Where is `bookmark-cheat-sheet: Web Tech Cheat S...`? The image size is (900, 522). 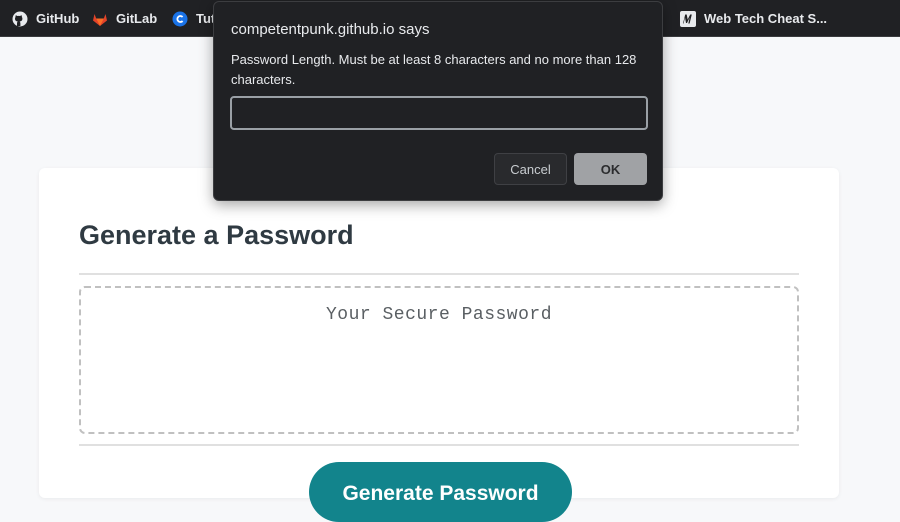 bookmark-cheat-sheet: Web Tech Cheat S... is located at coordinates (753, 18).